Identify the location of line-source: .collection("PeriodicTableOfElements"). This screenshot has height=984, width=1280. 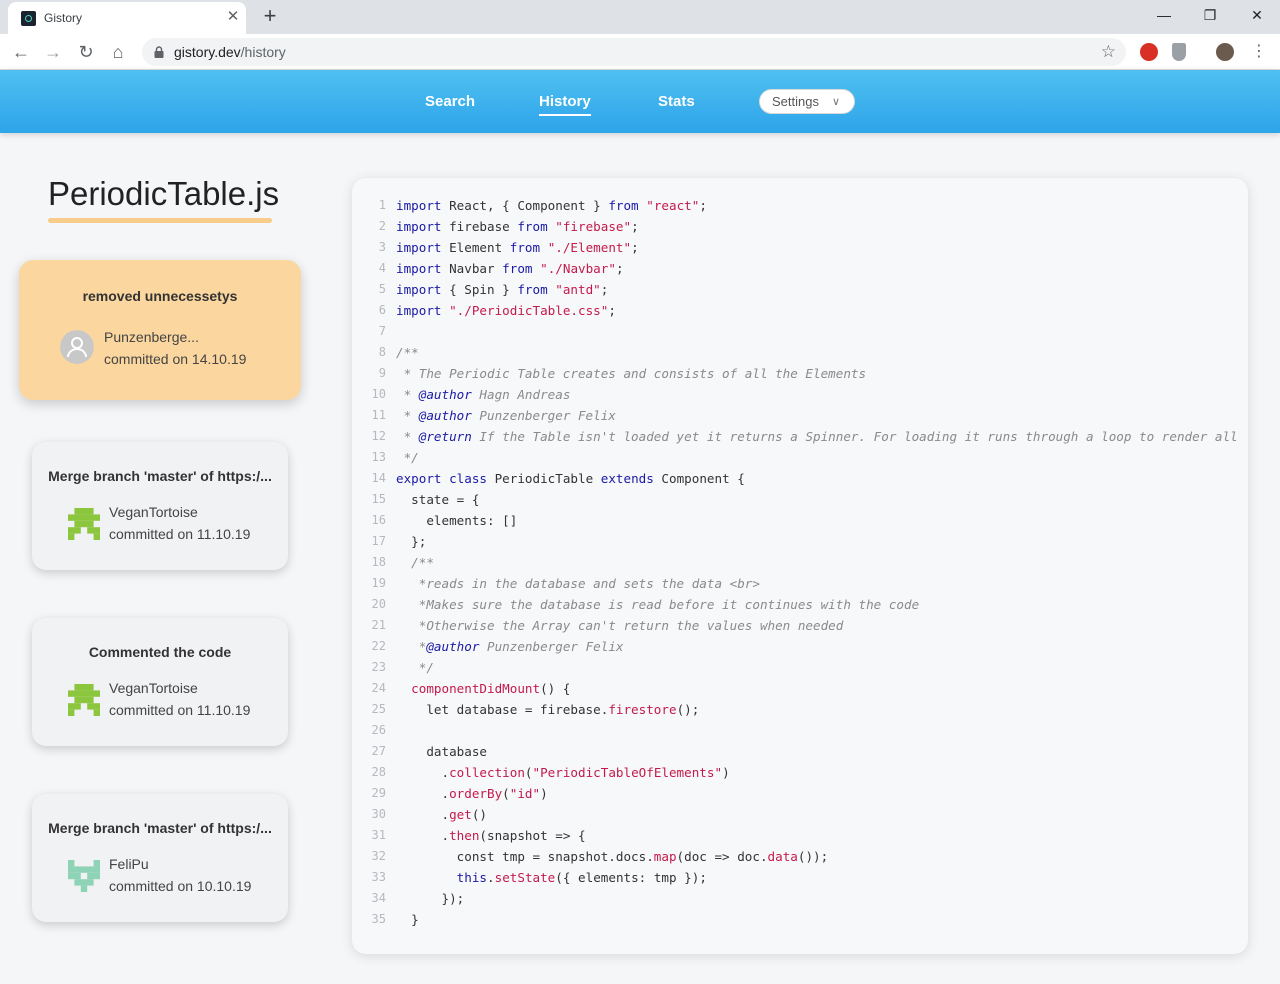
(563, 772).